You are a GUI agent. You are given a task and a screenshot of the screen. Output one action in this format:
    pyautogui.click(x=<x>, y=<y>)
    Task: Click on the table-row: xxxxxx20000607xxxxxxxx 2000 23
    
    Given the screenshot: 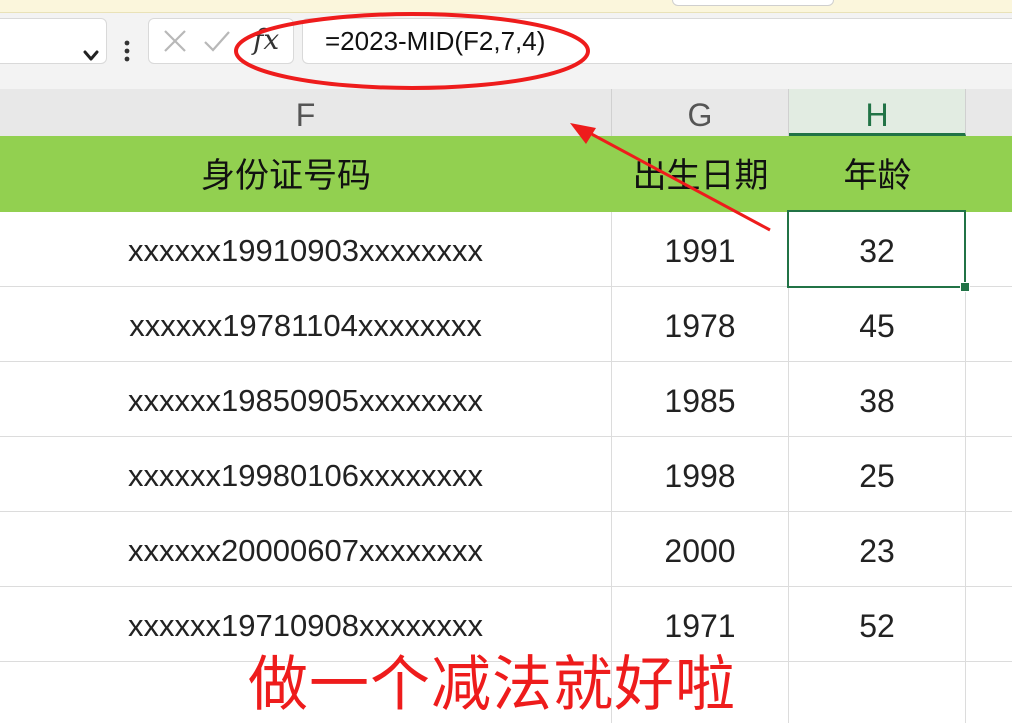 What is the action you would take?
    pyautogui.click(x=506, y=549)
    